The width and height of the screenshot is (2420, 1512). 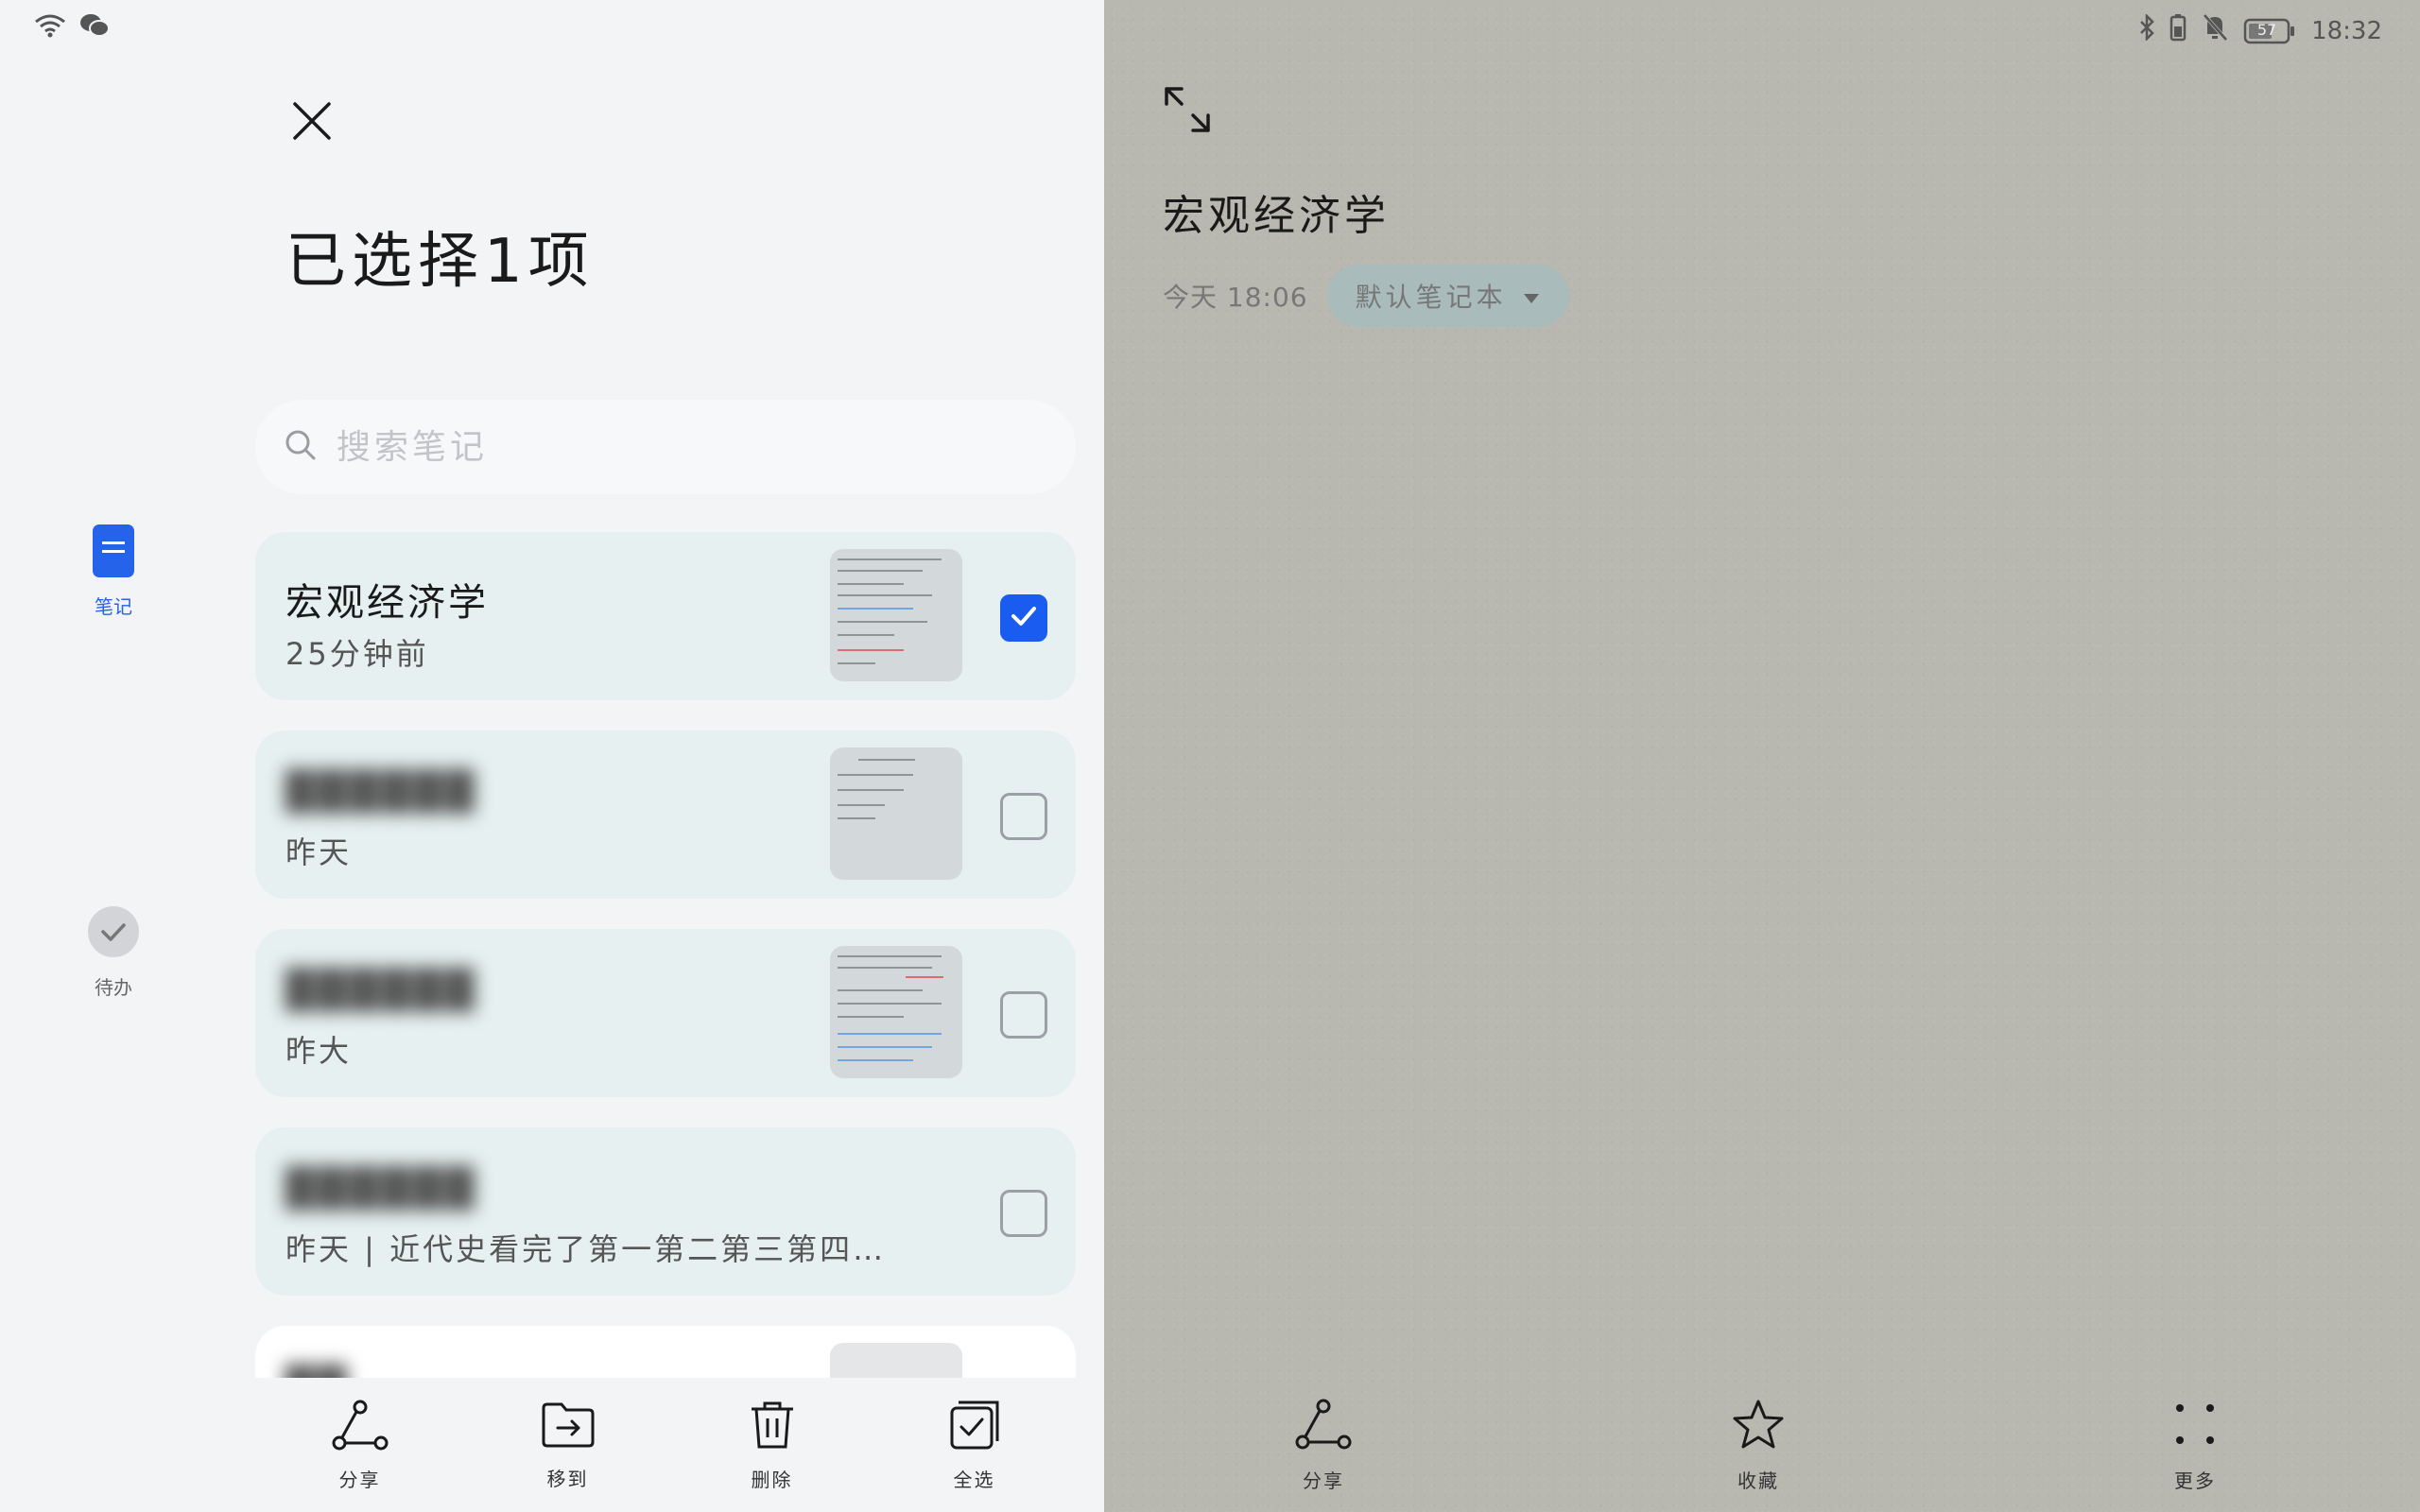 I want to click on favorite-label: 收藏, so click(x=1758, y=1480).